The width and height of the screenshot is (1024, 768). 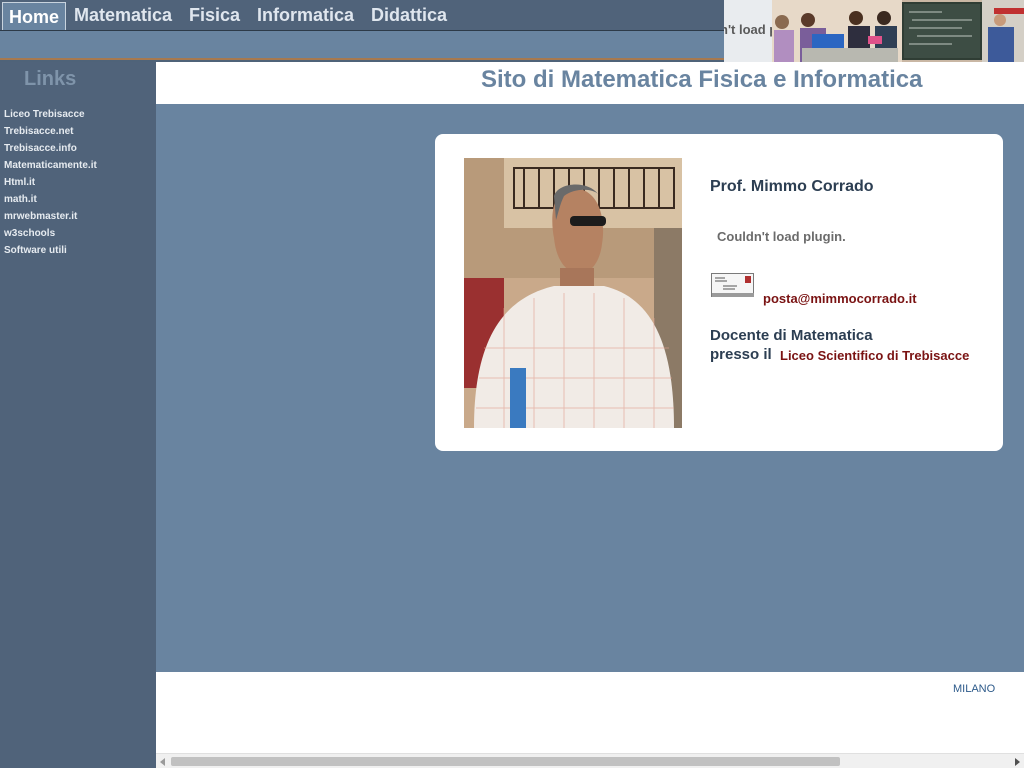 What do you see at coordinates (840, 298) in the screenshot?
I see `email-link: posta@mimmocorrado.it` at bounding box center [840, 298].